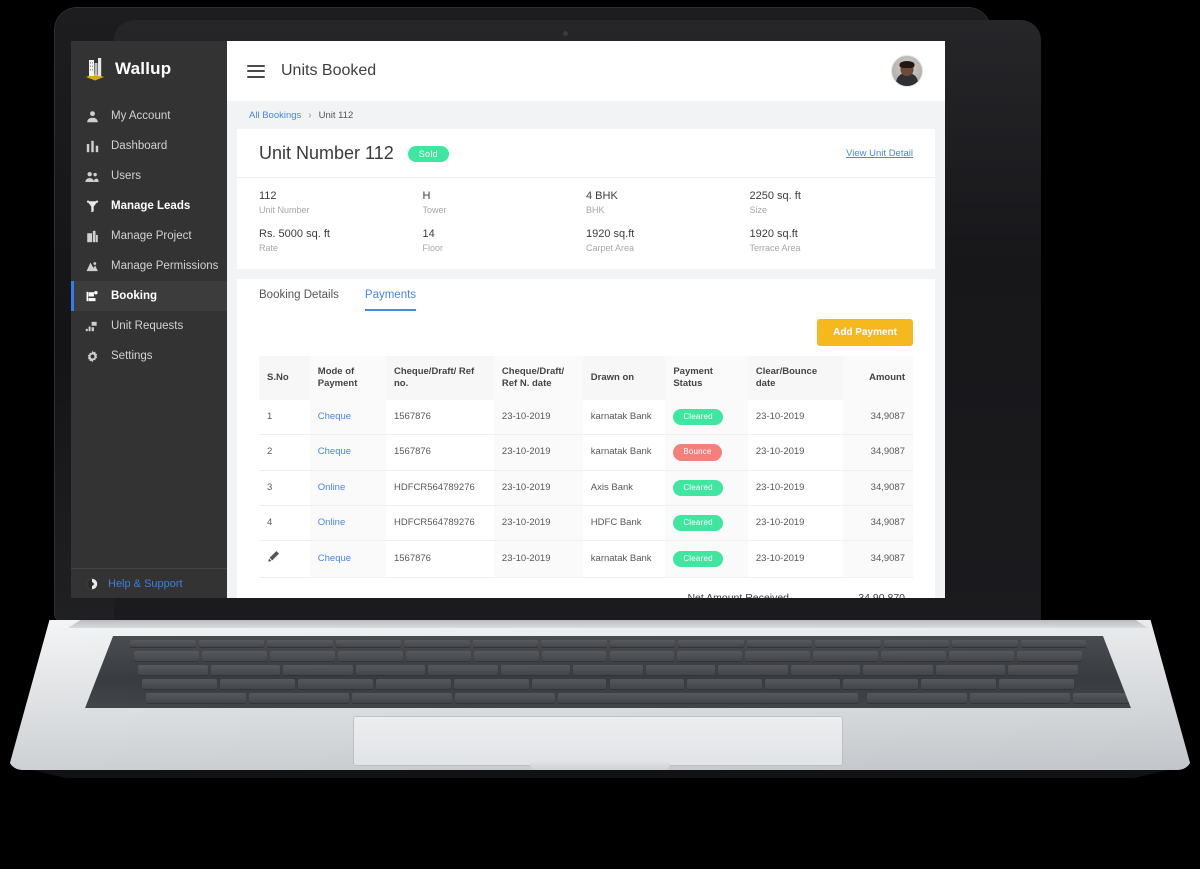 The width and height of the screenshot is (1200, 869). Describe the element at coordinates (439, 378) in the screenshot. I see `col-ref-no: Cheque/Draft/ Ref no.` at that location.